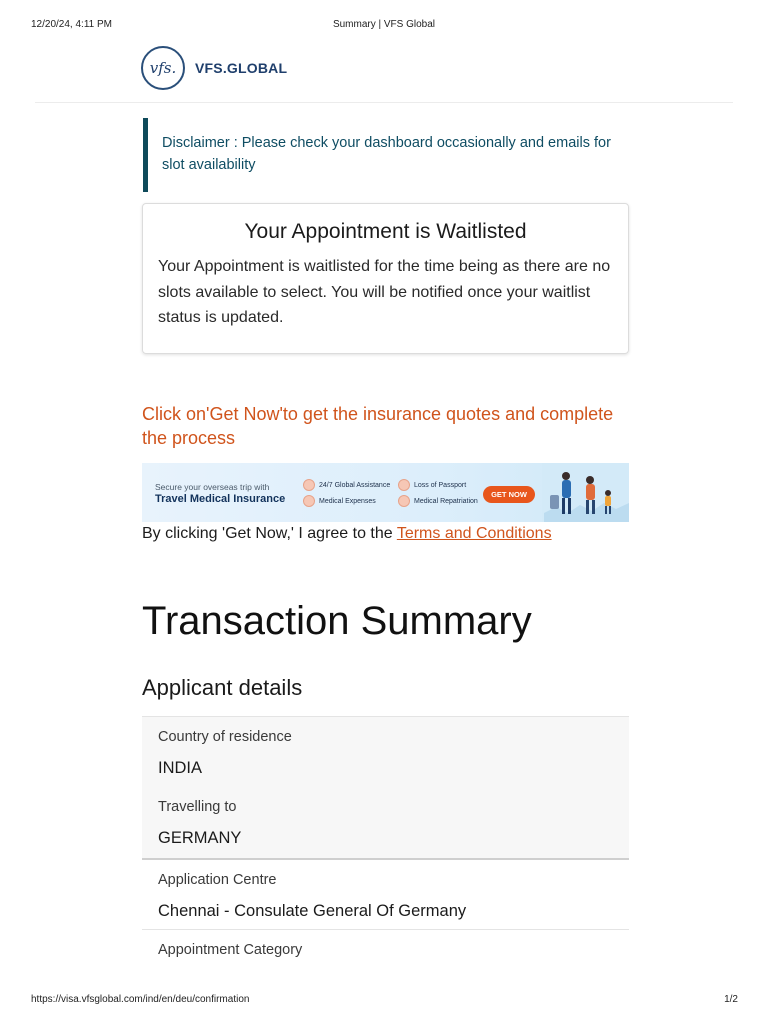 This screenshot has height=1024, width=768. What do you see at coordinates (404, 501) in the screenshot?
I see `repatriation-icon` at bounding box center [404, 501].